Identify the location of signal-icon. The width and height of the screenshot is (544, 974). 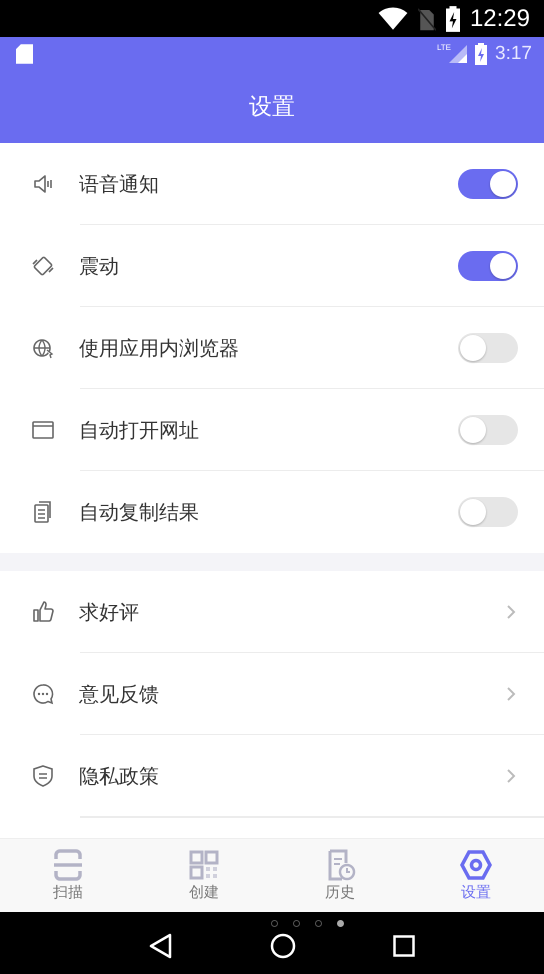
(458, 53).